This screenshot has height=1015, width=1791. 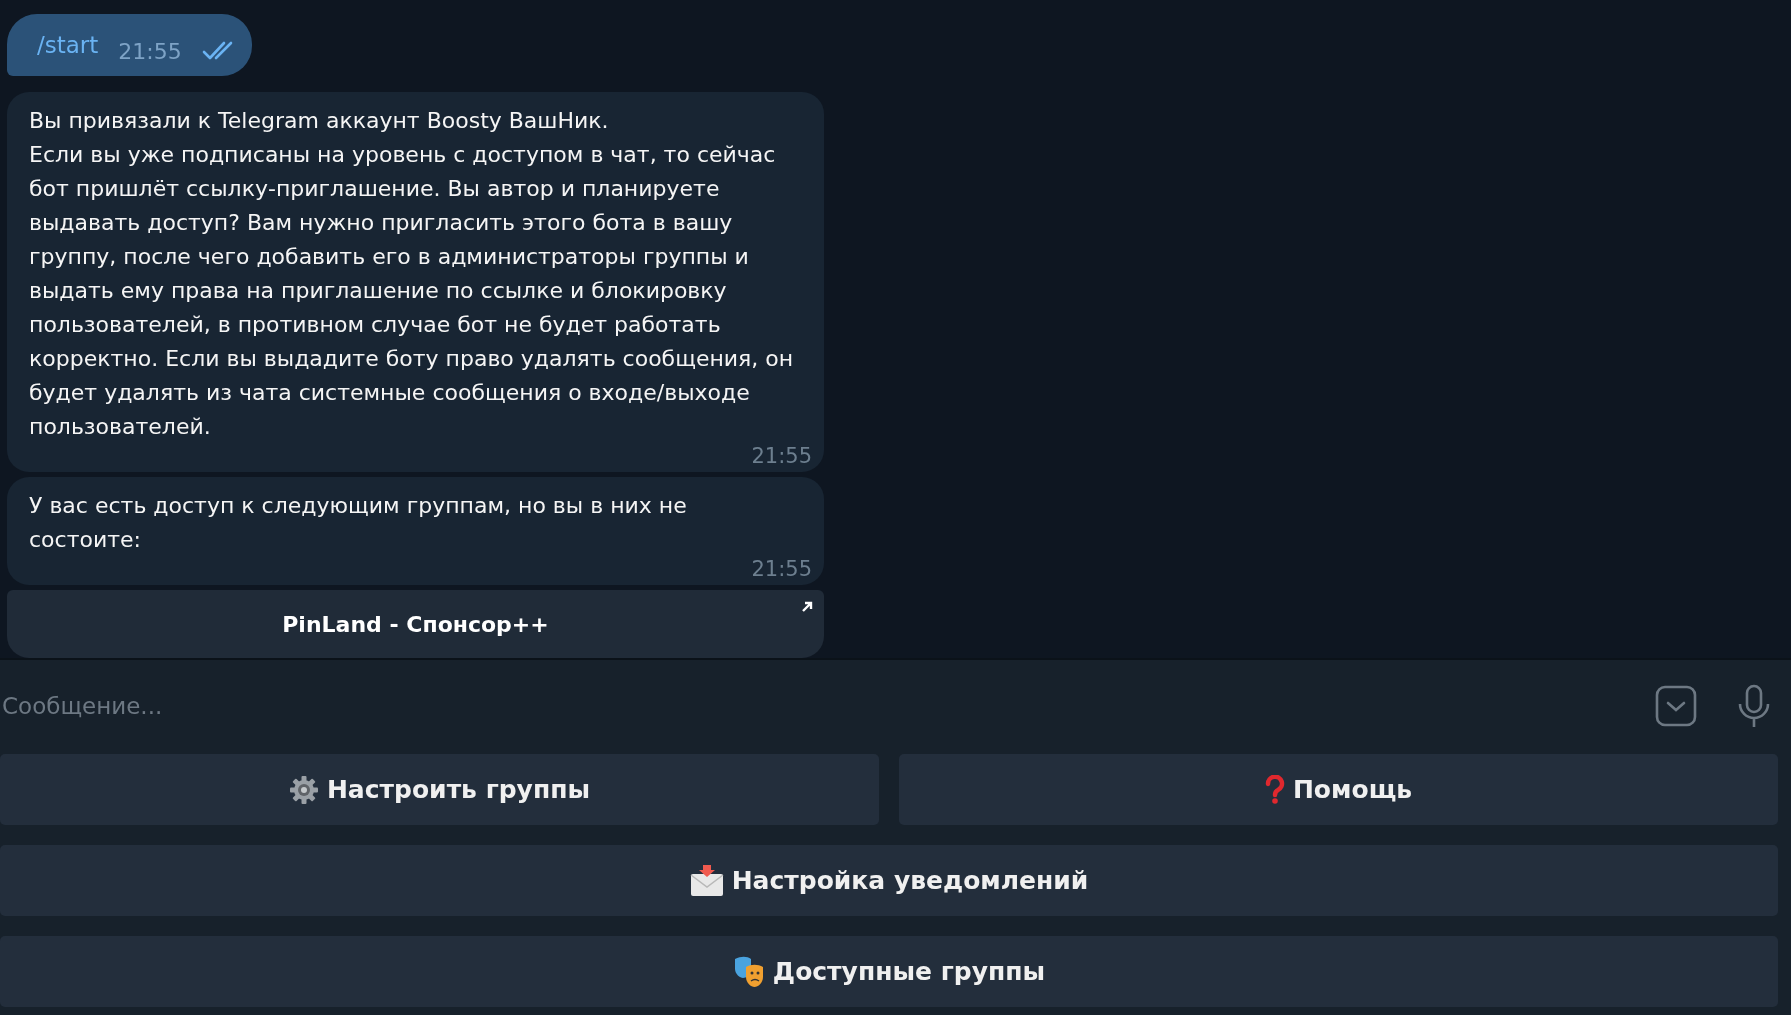 I want to click on gear-icon, so click(x=303, y=789).